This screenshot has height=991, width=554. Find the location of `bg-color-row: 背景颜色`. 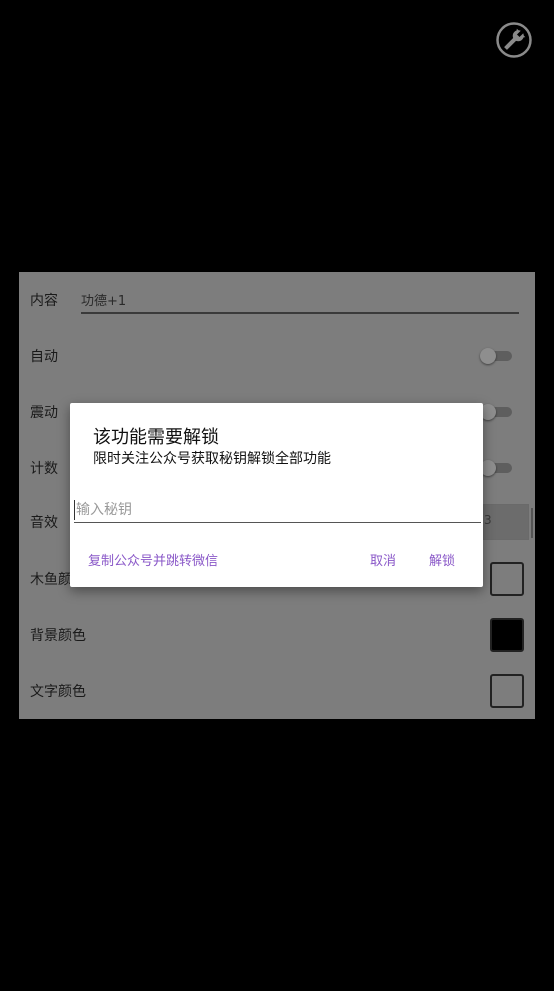

bg-color-row: 背景颜色 is located at coordinates (277, 635).